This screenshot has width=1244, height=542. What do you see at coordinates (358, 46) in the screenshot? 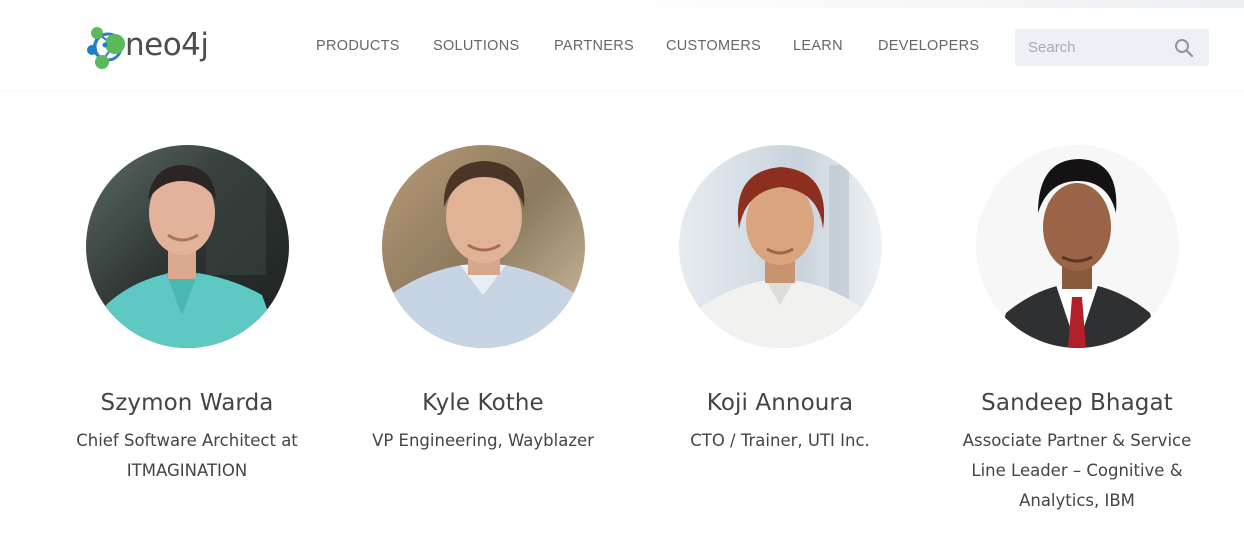
I see `nav-item-products: PRODUCTS` at bounding box center [358, 46].